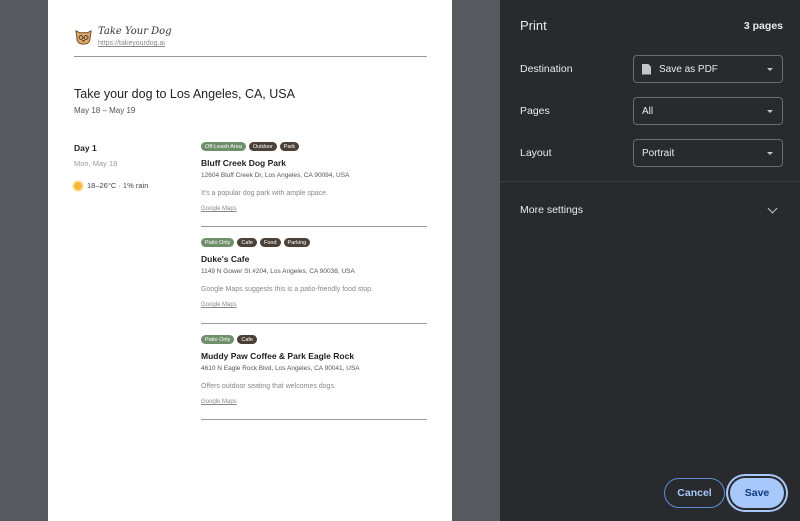 Image resolution: width=800 pixels, height=521 pixels. I want to click on day-label: Day 1, so click(85, 148).